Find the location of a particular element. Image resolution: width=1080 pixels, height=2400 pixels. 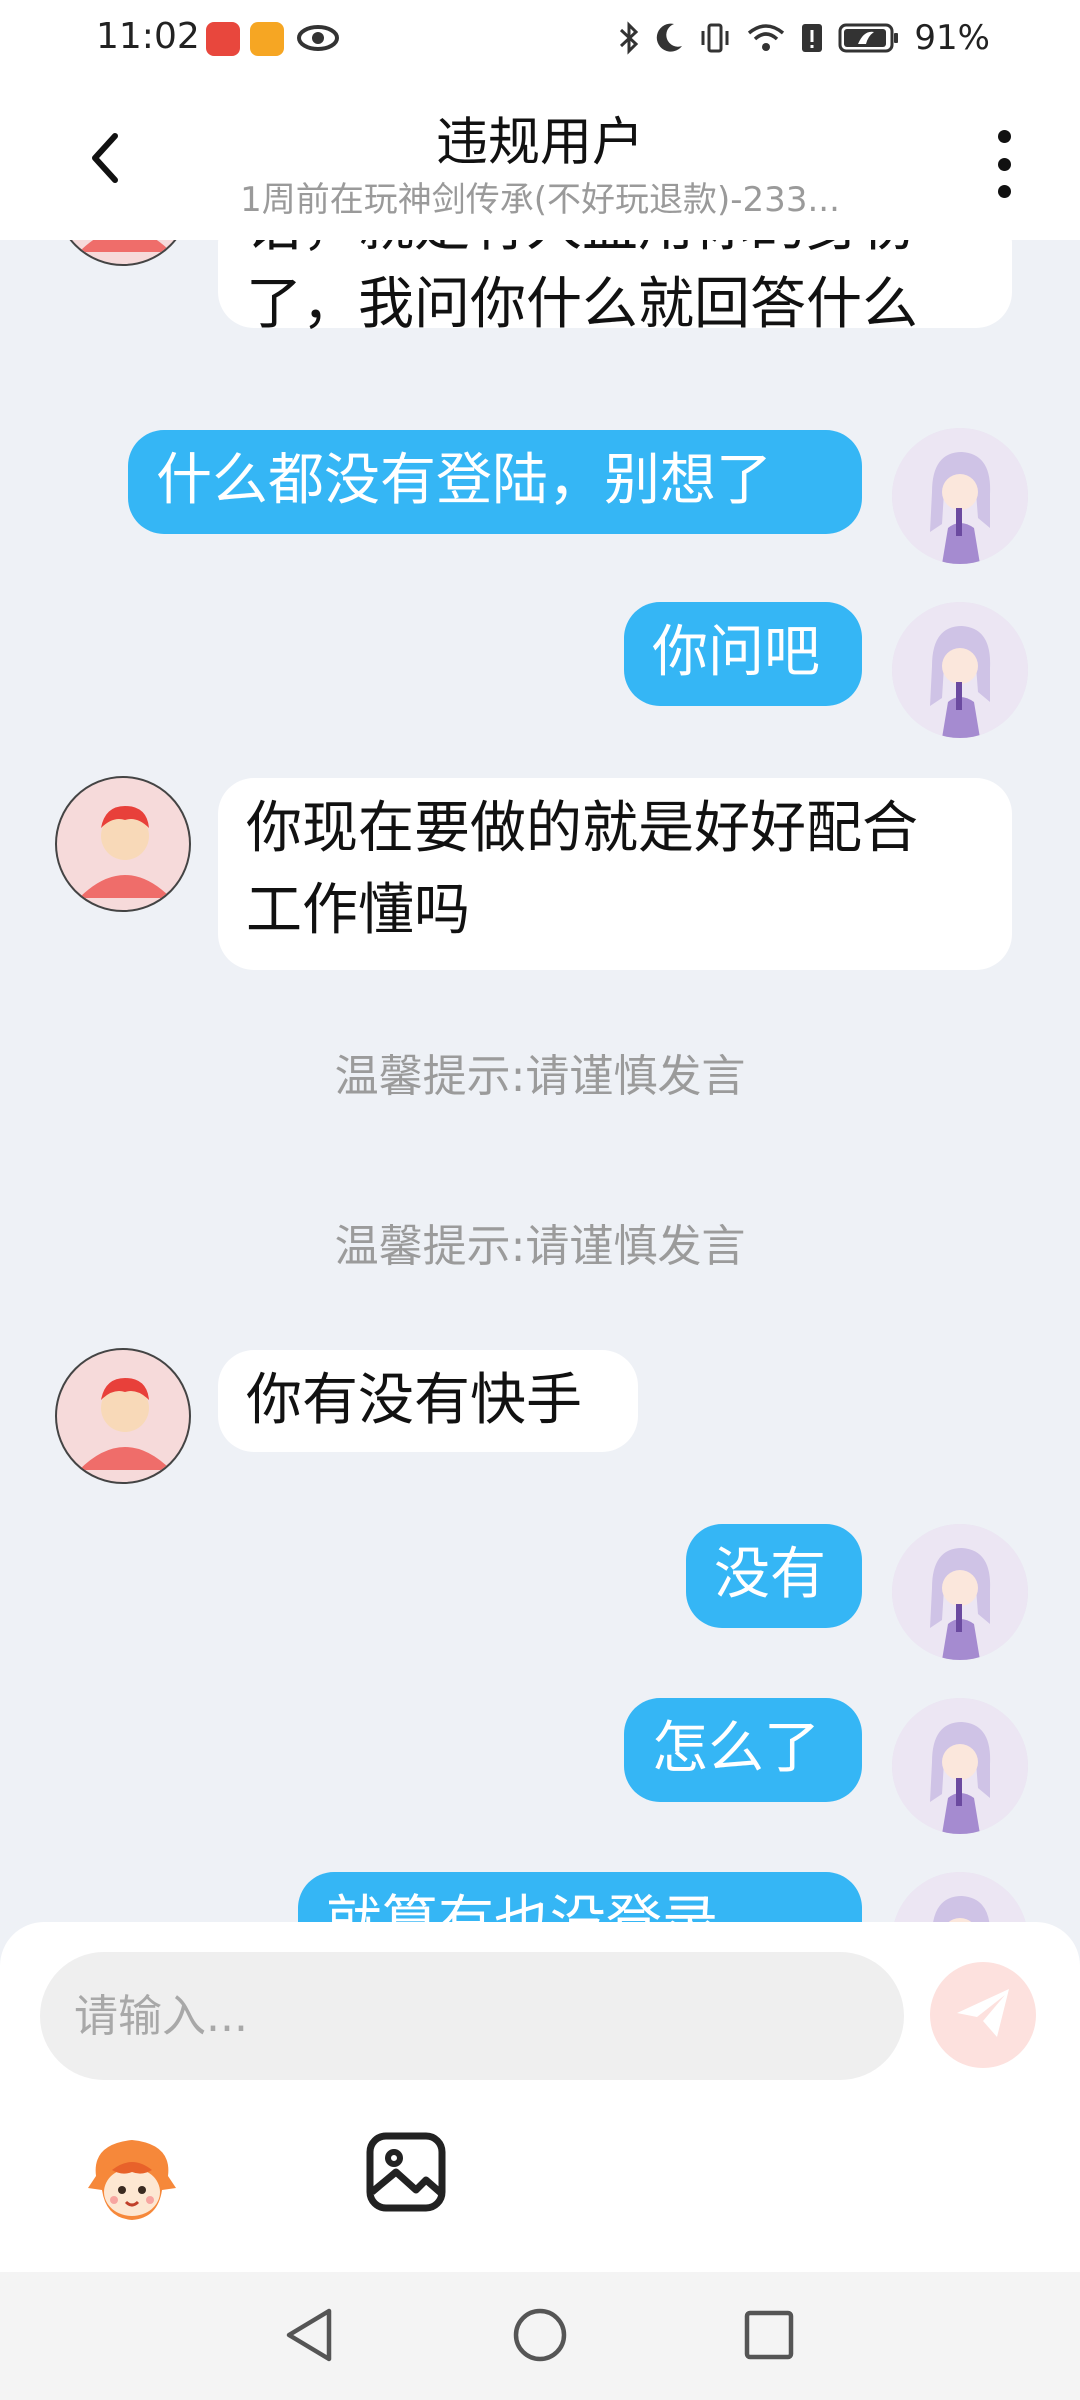

eye-comfort-icon is located at coordinates (318, 40).